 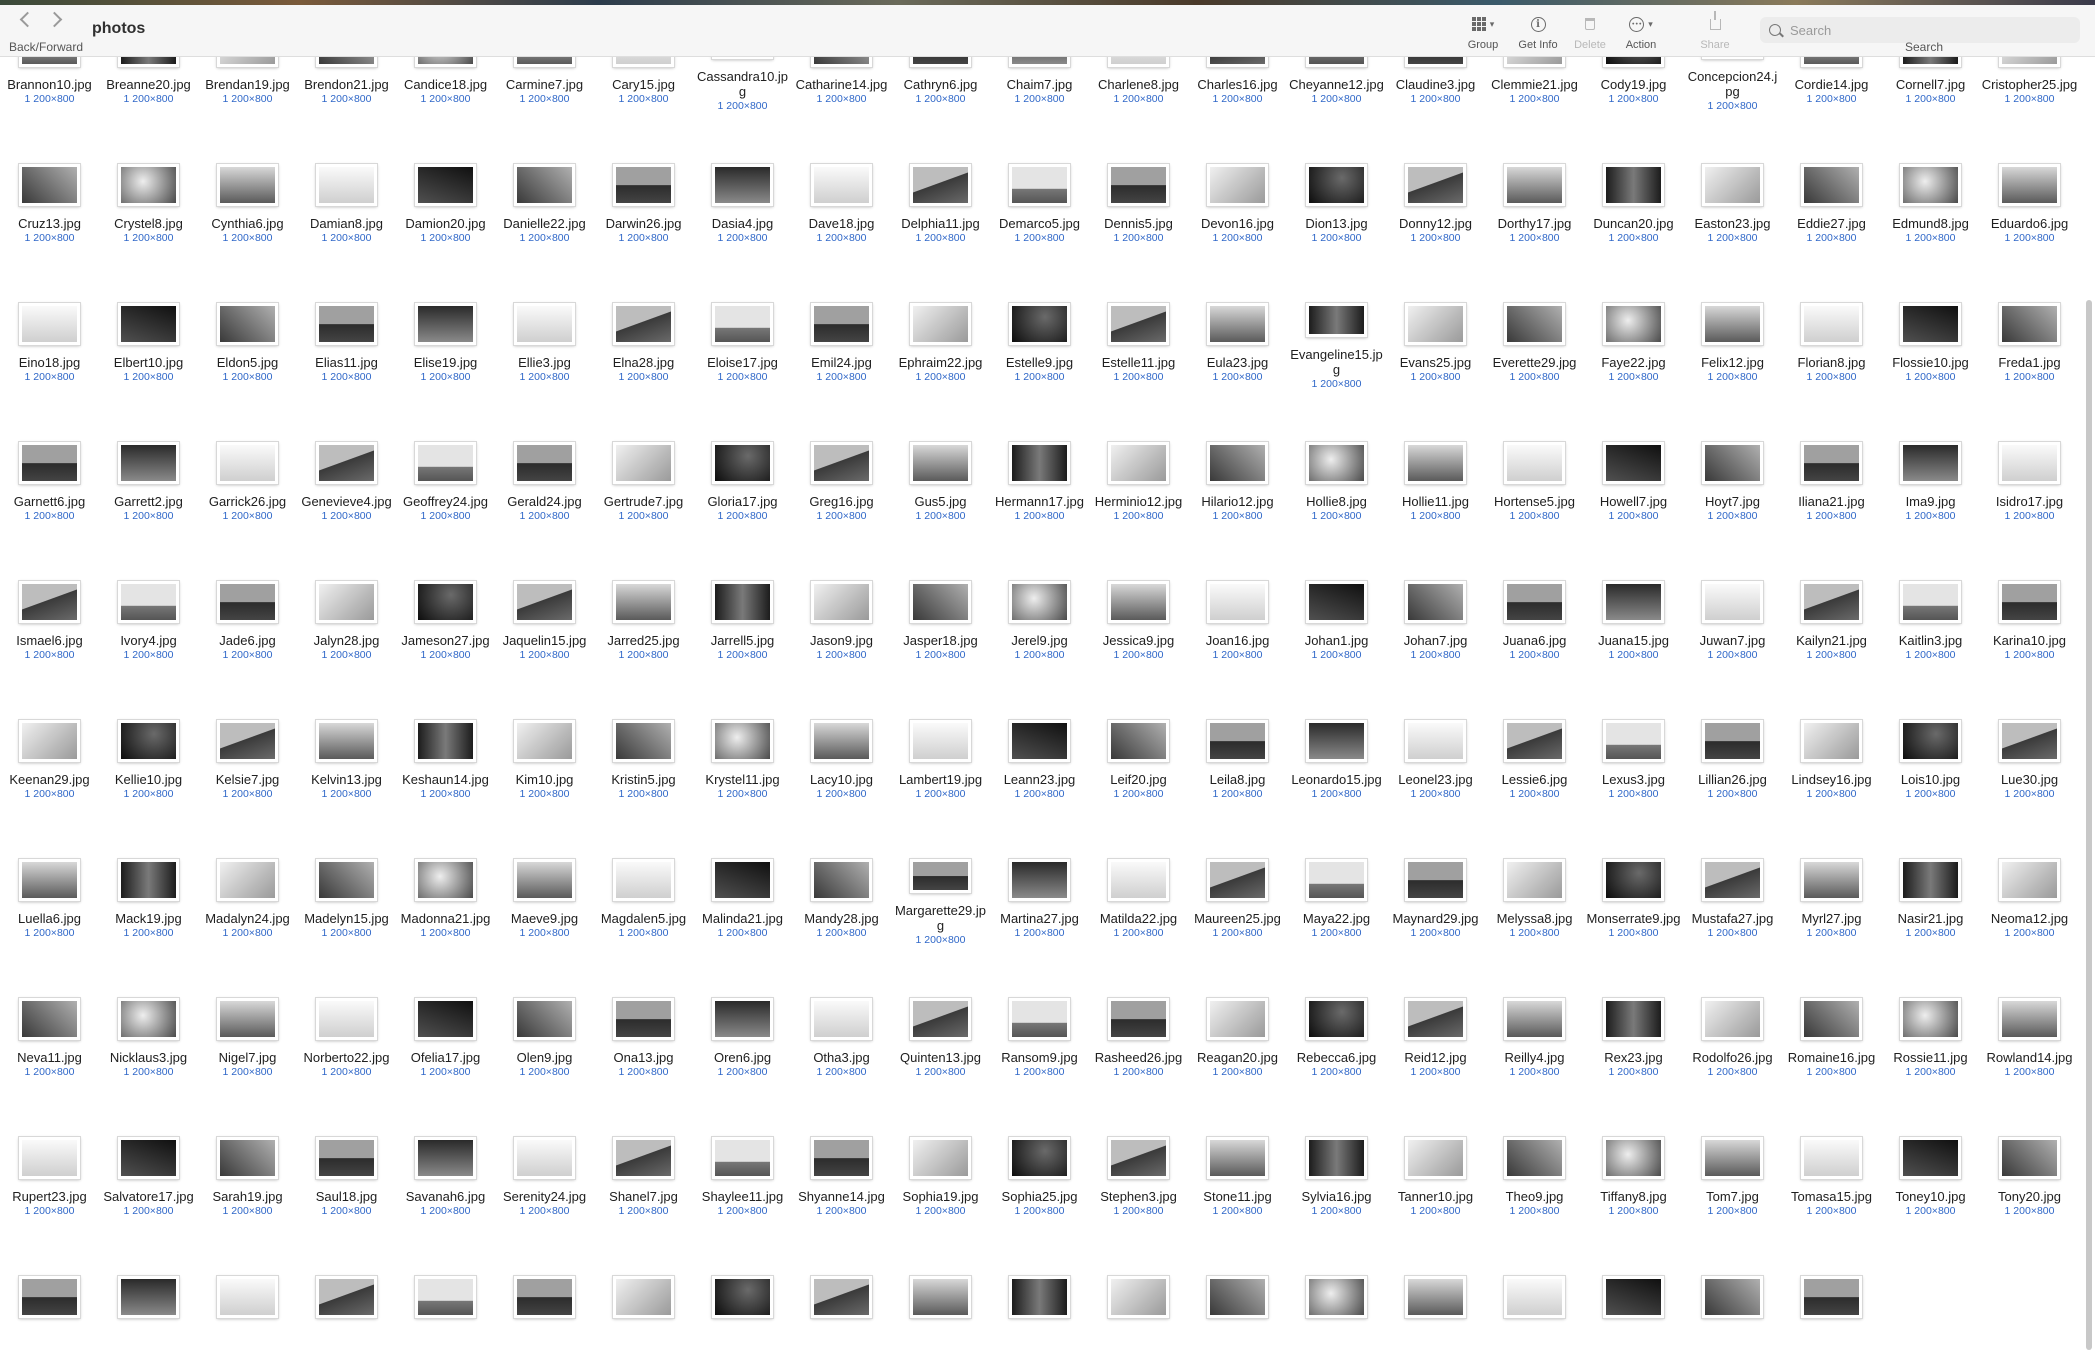 What do you see at coordinates (1039, 1154) in the screenshot?
I see `file-item: Sophia25.jpg 1 200×800` at bounding box center [1039, 1154].